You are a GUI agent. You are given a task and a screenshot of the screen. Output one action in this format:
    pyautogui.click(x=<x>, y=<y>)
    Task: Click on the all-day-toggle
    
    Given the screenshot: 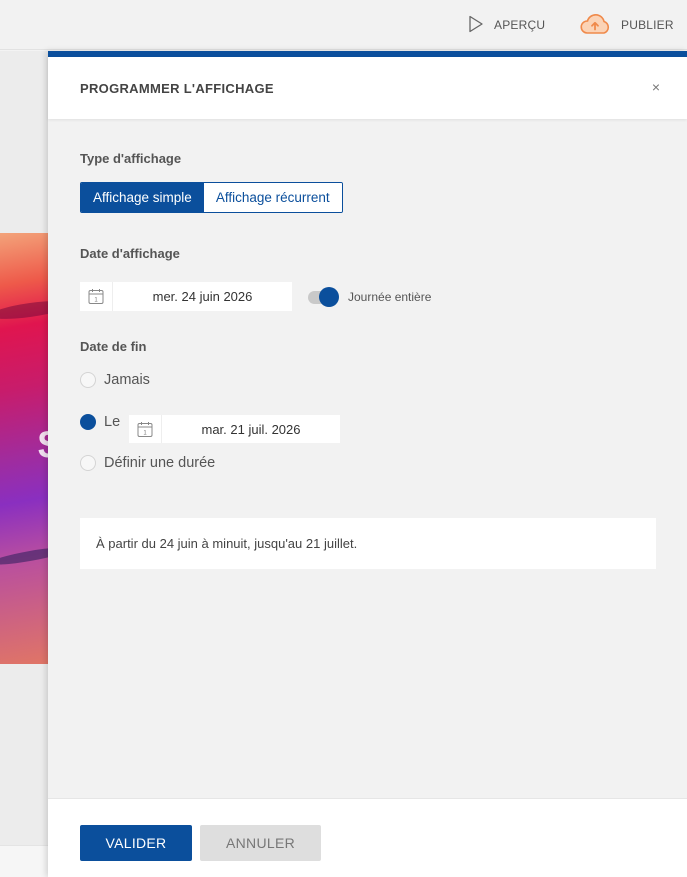 What is the action you would take?
    pyautogui.click(x=324, y=297)
    